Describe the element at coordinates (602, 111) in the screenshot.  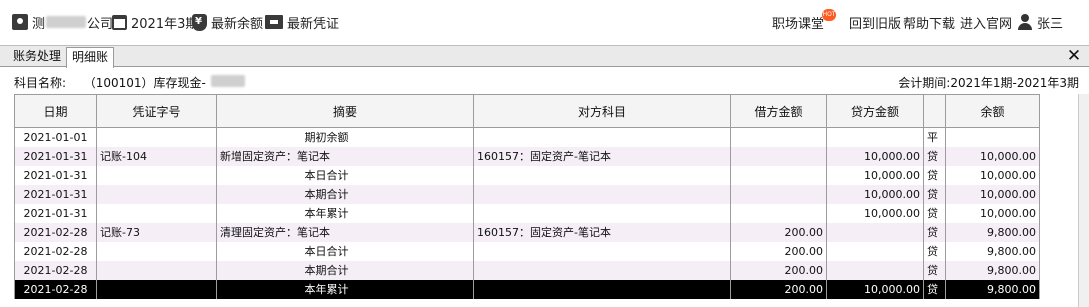
I see `col-counter-account: 对方科目` at that location.